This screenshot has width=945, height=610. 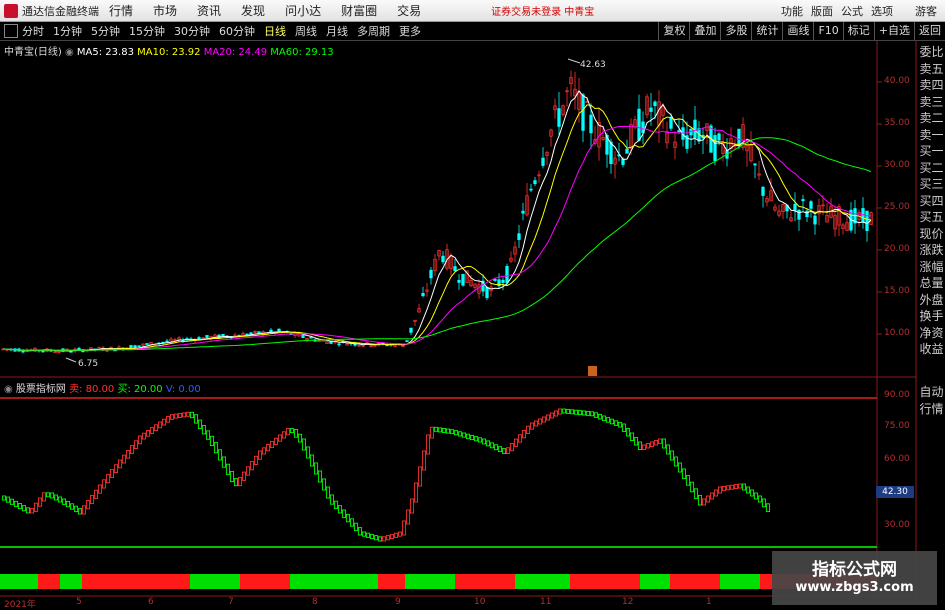 What do you see at coordinates (192, 31) in the screenshot?
I see `period-30min: 30分钟` at bounding box center [192, 31].